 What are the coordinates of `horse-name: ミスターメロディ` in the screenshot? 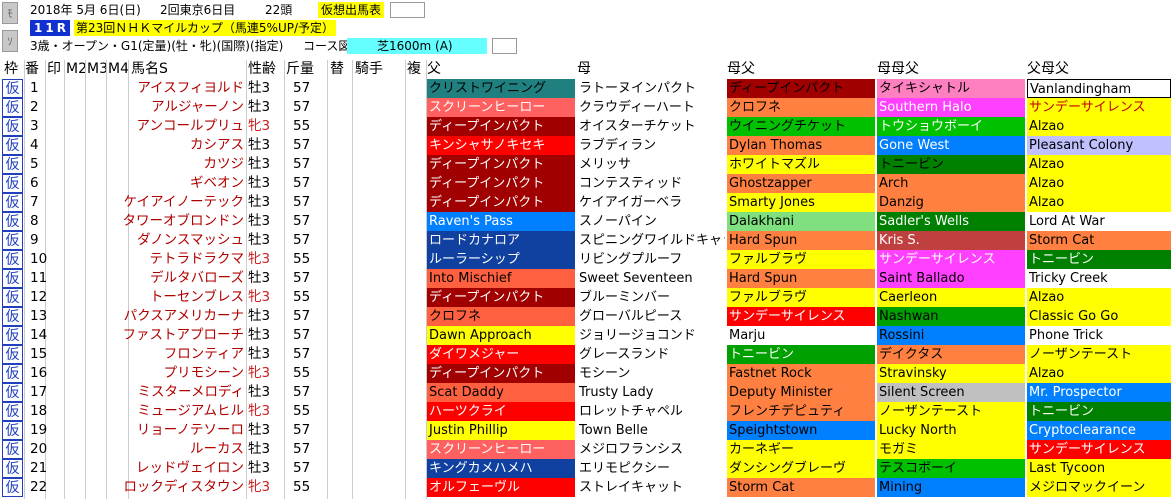 It's located at (181, 392).